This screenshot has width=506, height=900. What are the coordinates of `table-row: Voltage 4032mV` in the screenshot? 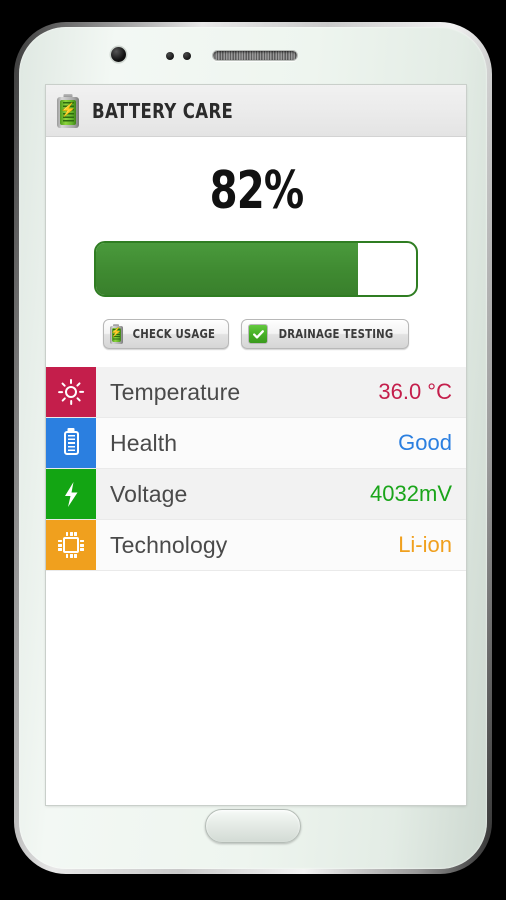 It's located at (256, 494).